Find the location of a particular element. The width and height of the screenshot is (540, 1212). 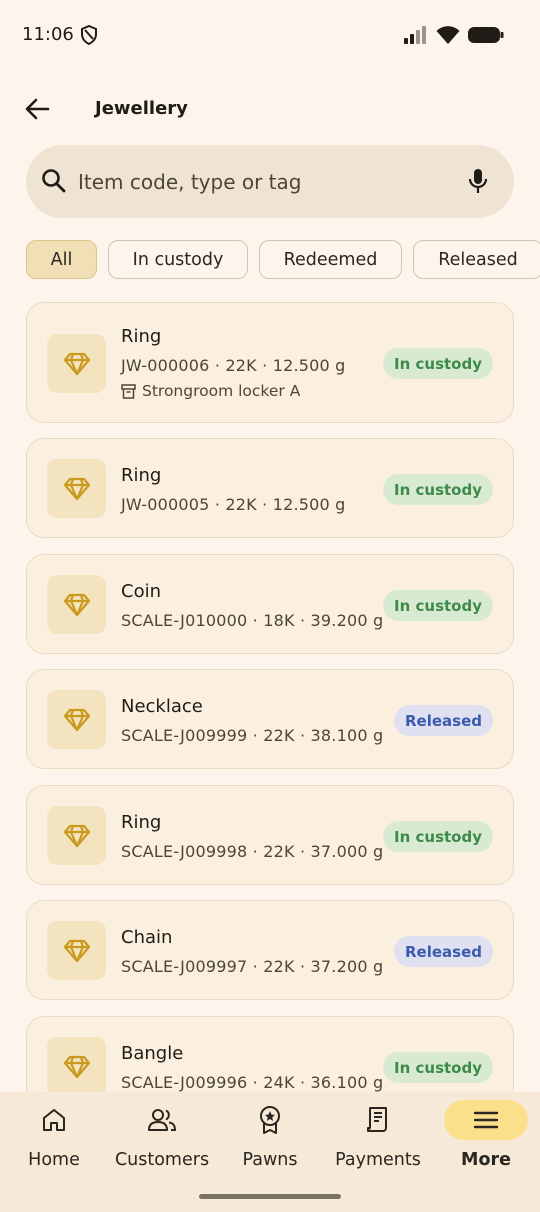

filter-chip-redeemed: Redeemed is located at coordinates (330, 259).